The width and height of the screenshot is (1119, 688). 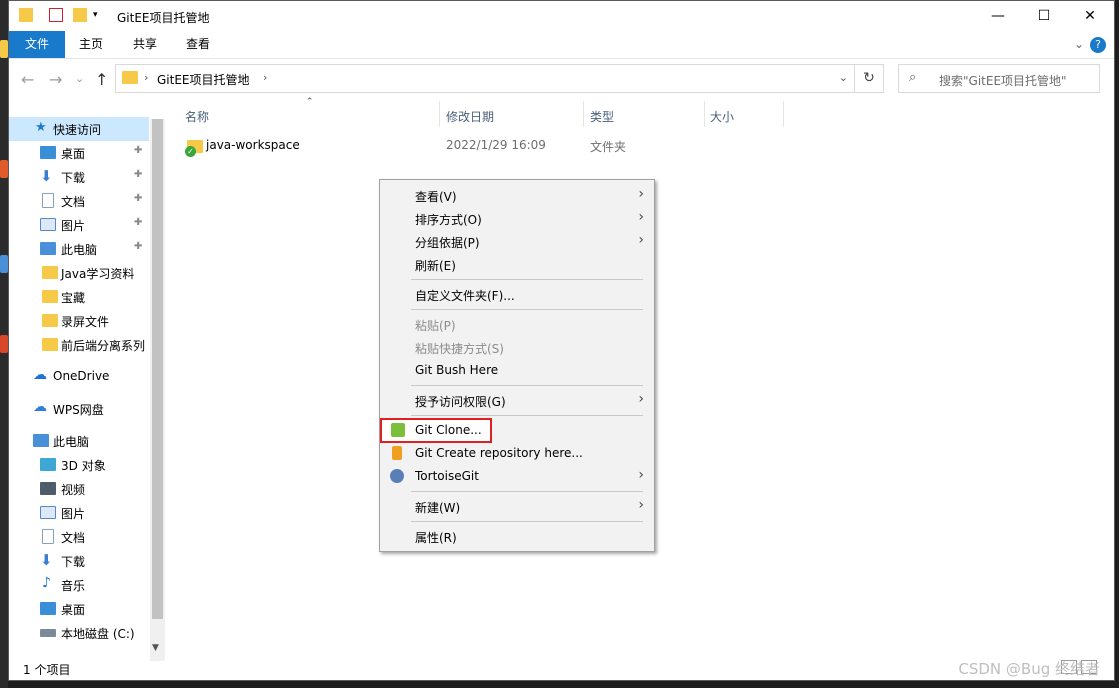 What do you see at coordinates (79, 489) in the screenshot?
I see `sidebar-item-videos: 视频` at bounding box center [79, 489].